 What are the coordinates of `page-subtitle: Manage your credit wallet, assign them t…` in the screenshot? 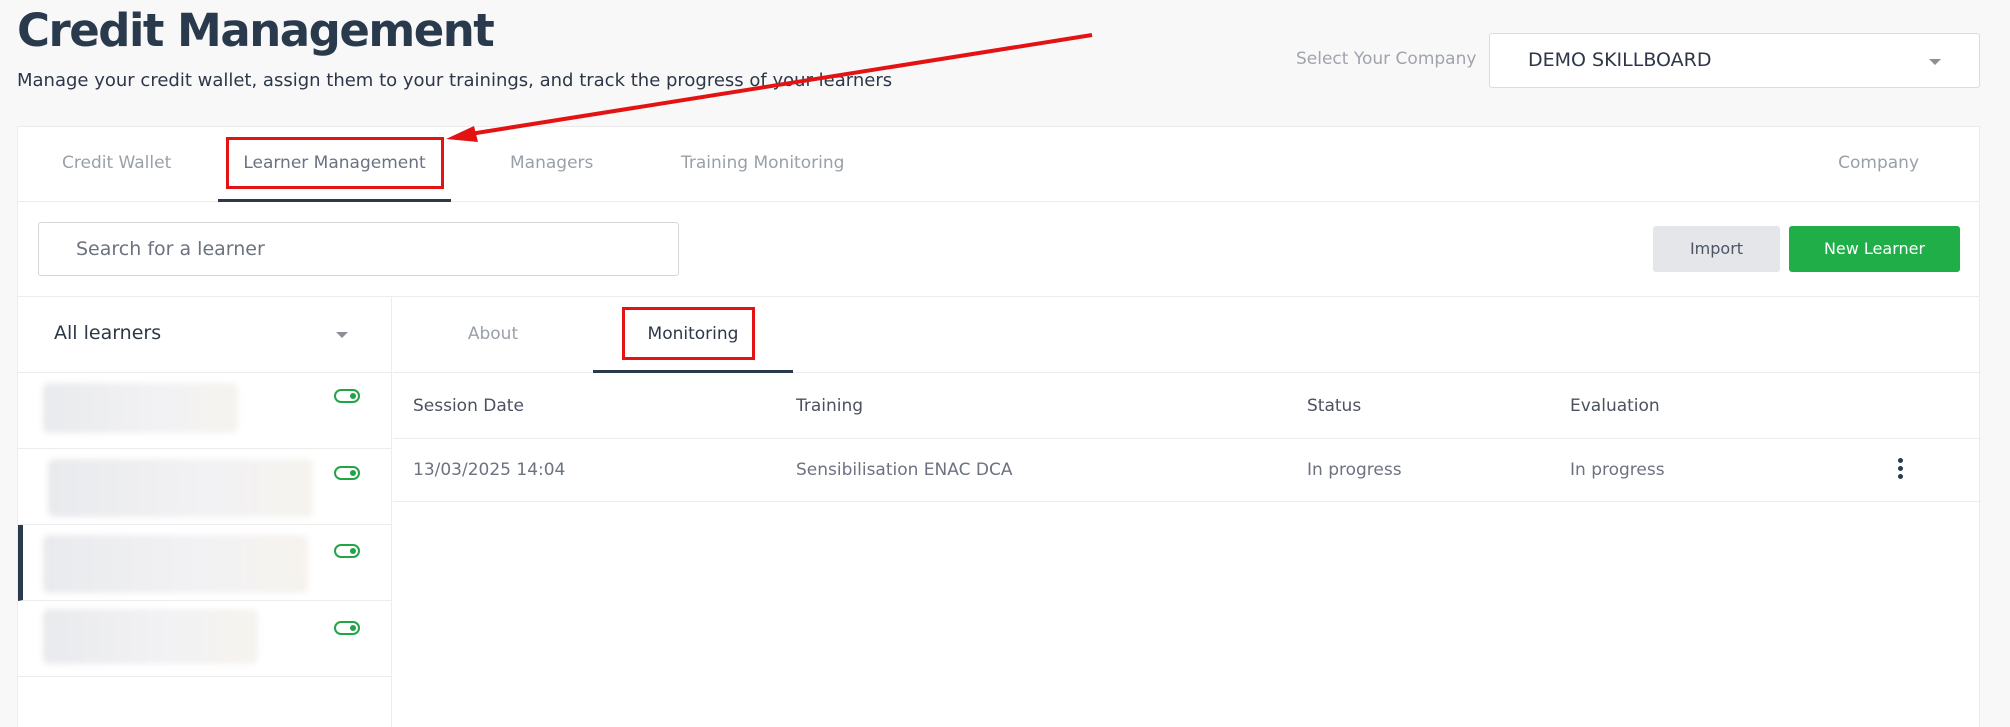 It's located at (455, 80).